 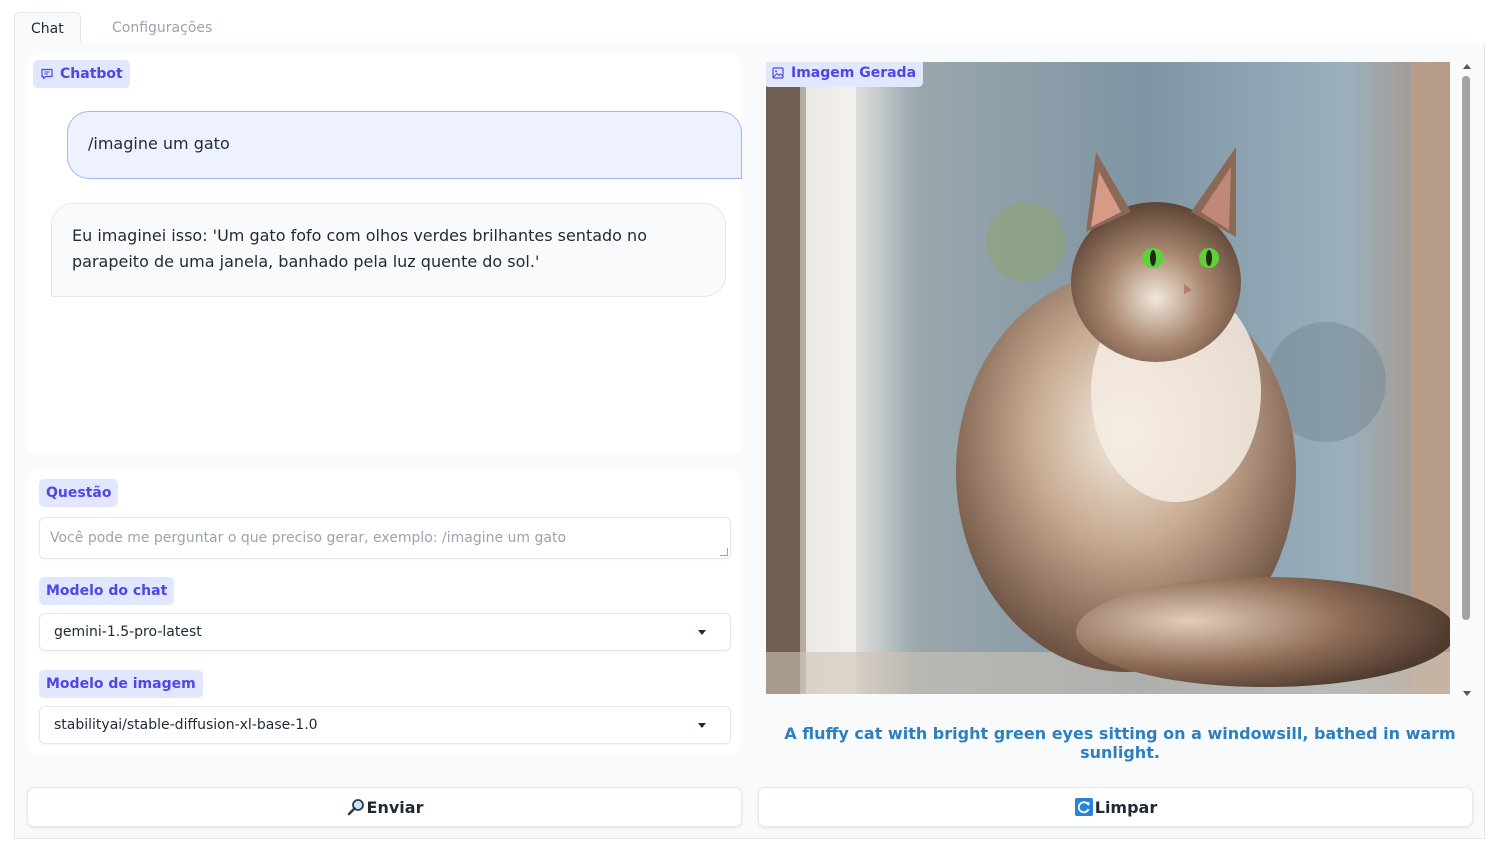 I want to click on generated-image-label: Imagem Gerada, so click(x=845, y=74).